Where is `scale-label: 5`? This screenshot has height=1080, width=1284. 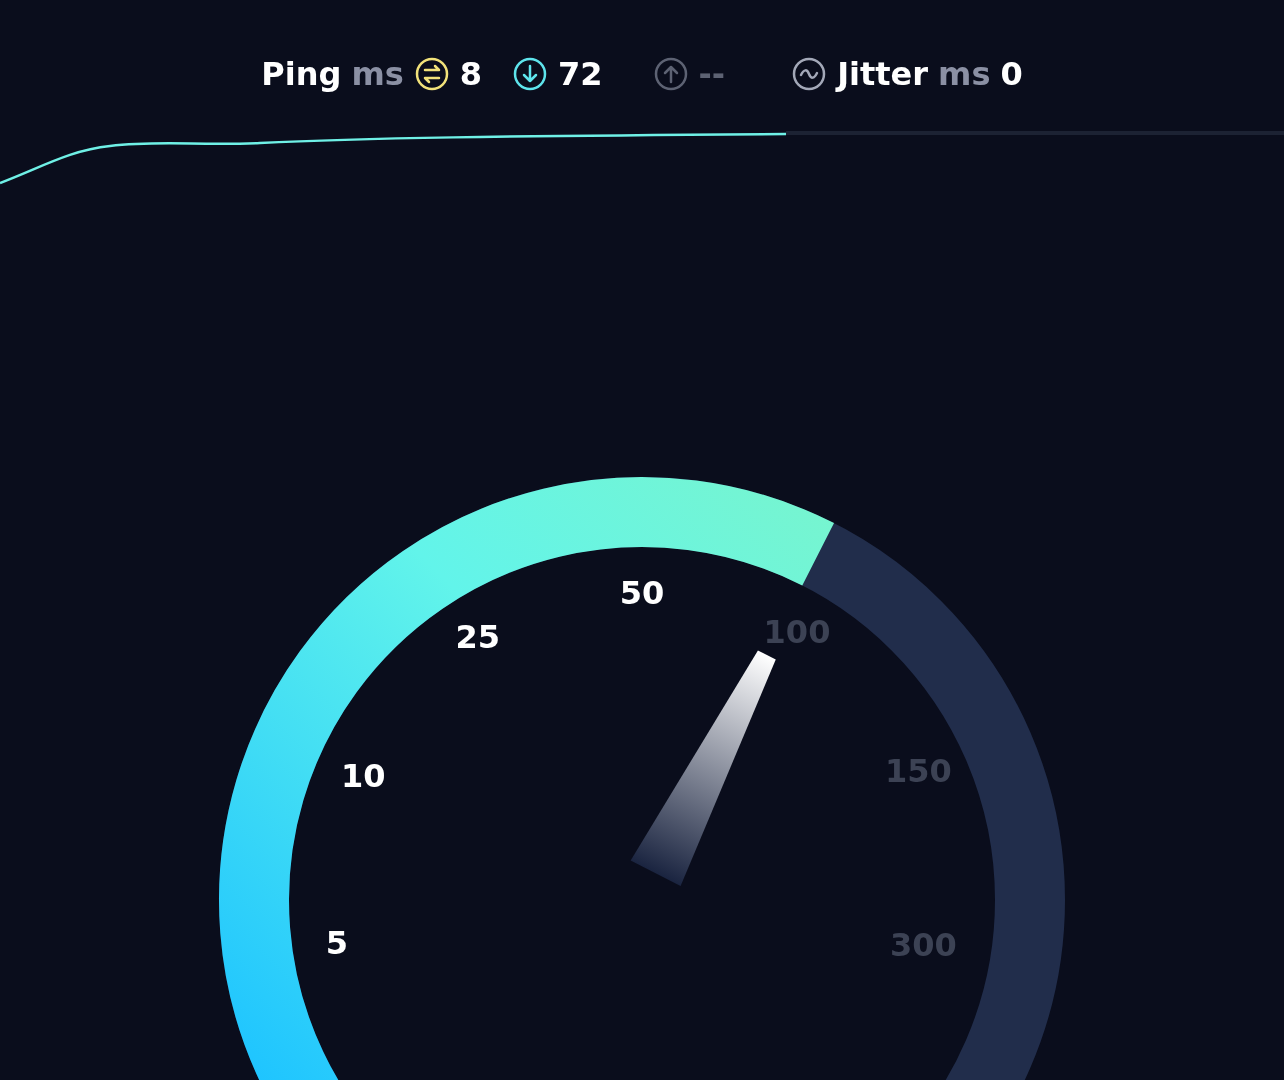 scale-label: 5 is located at coordinates (337, 942).